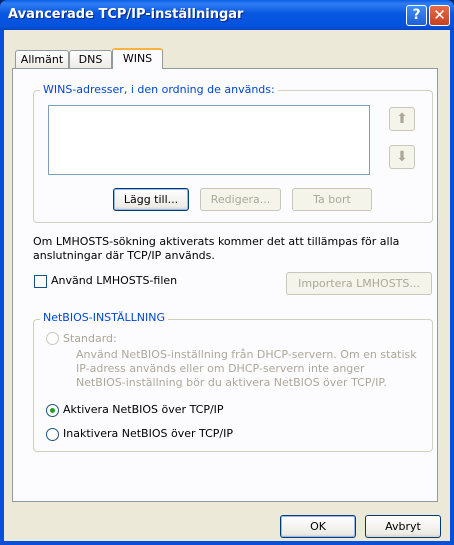 This screenshot has height=545, width=454. I want to click on ok-button-label: OK, so click(318, 526).